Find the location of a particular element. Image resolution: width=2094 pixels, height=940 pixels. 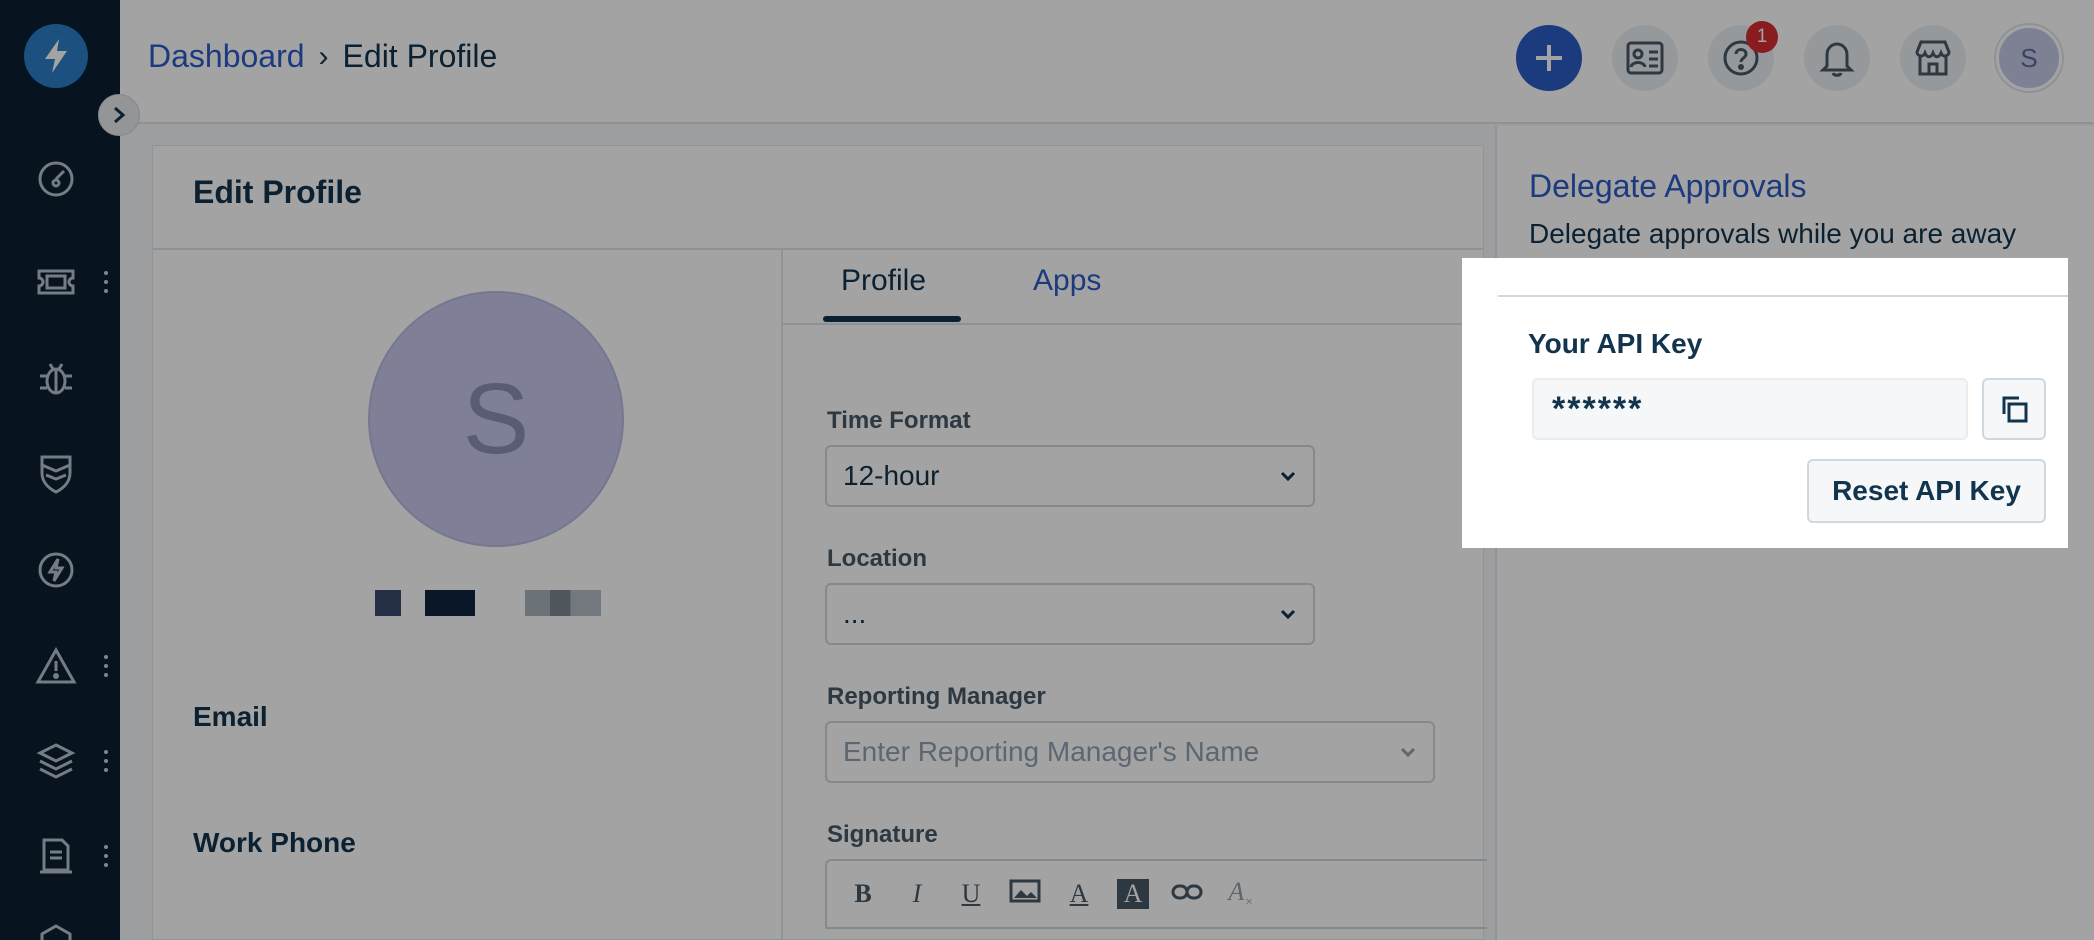

time-format-label: Time Format is located at coordinates (899, 420).